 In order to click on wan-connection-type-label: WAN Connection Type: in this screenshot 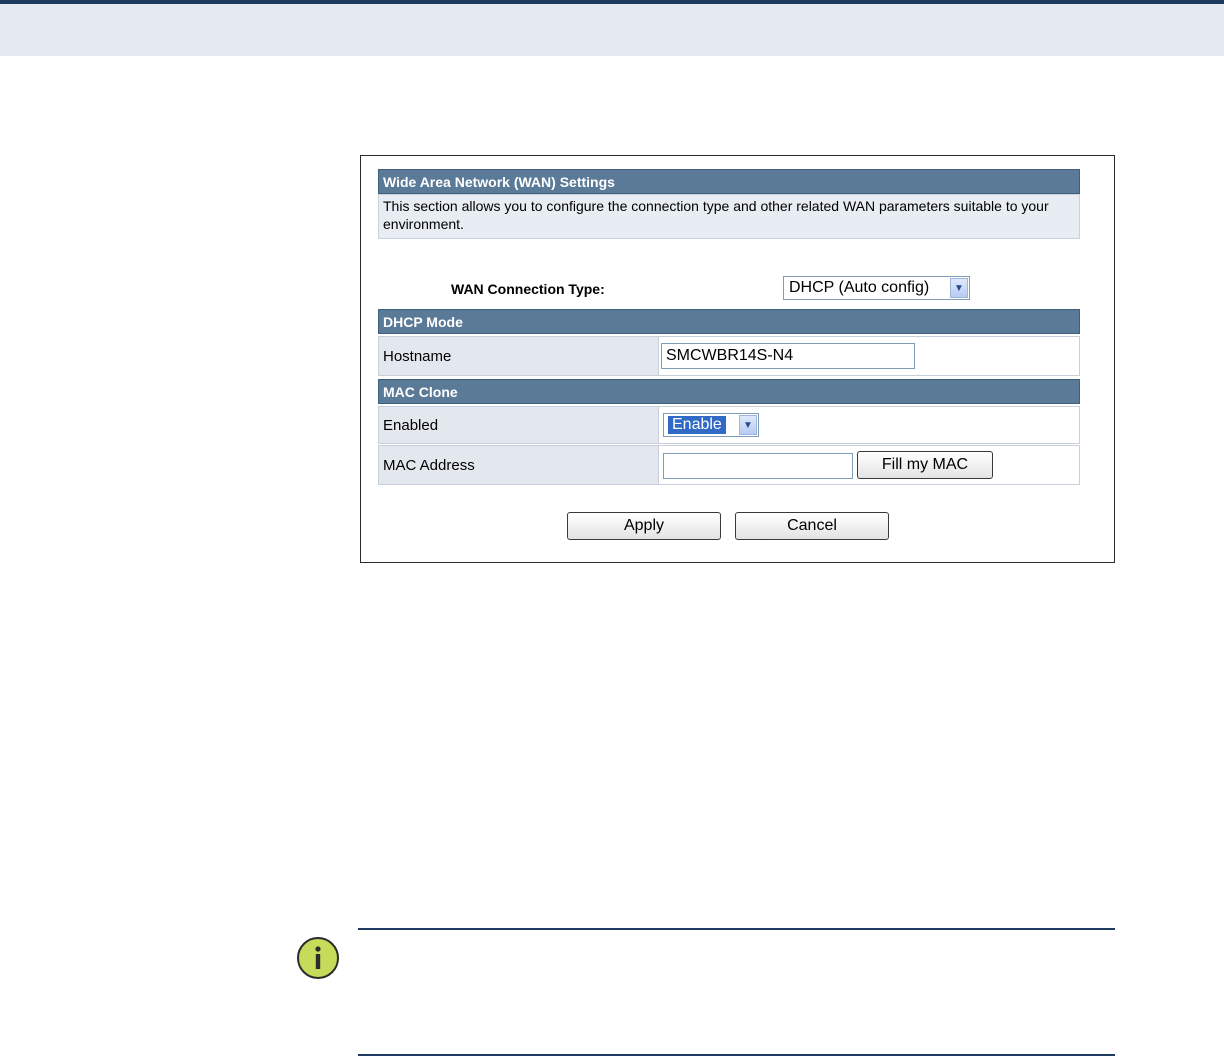, I will do `click(528, 289)`.